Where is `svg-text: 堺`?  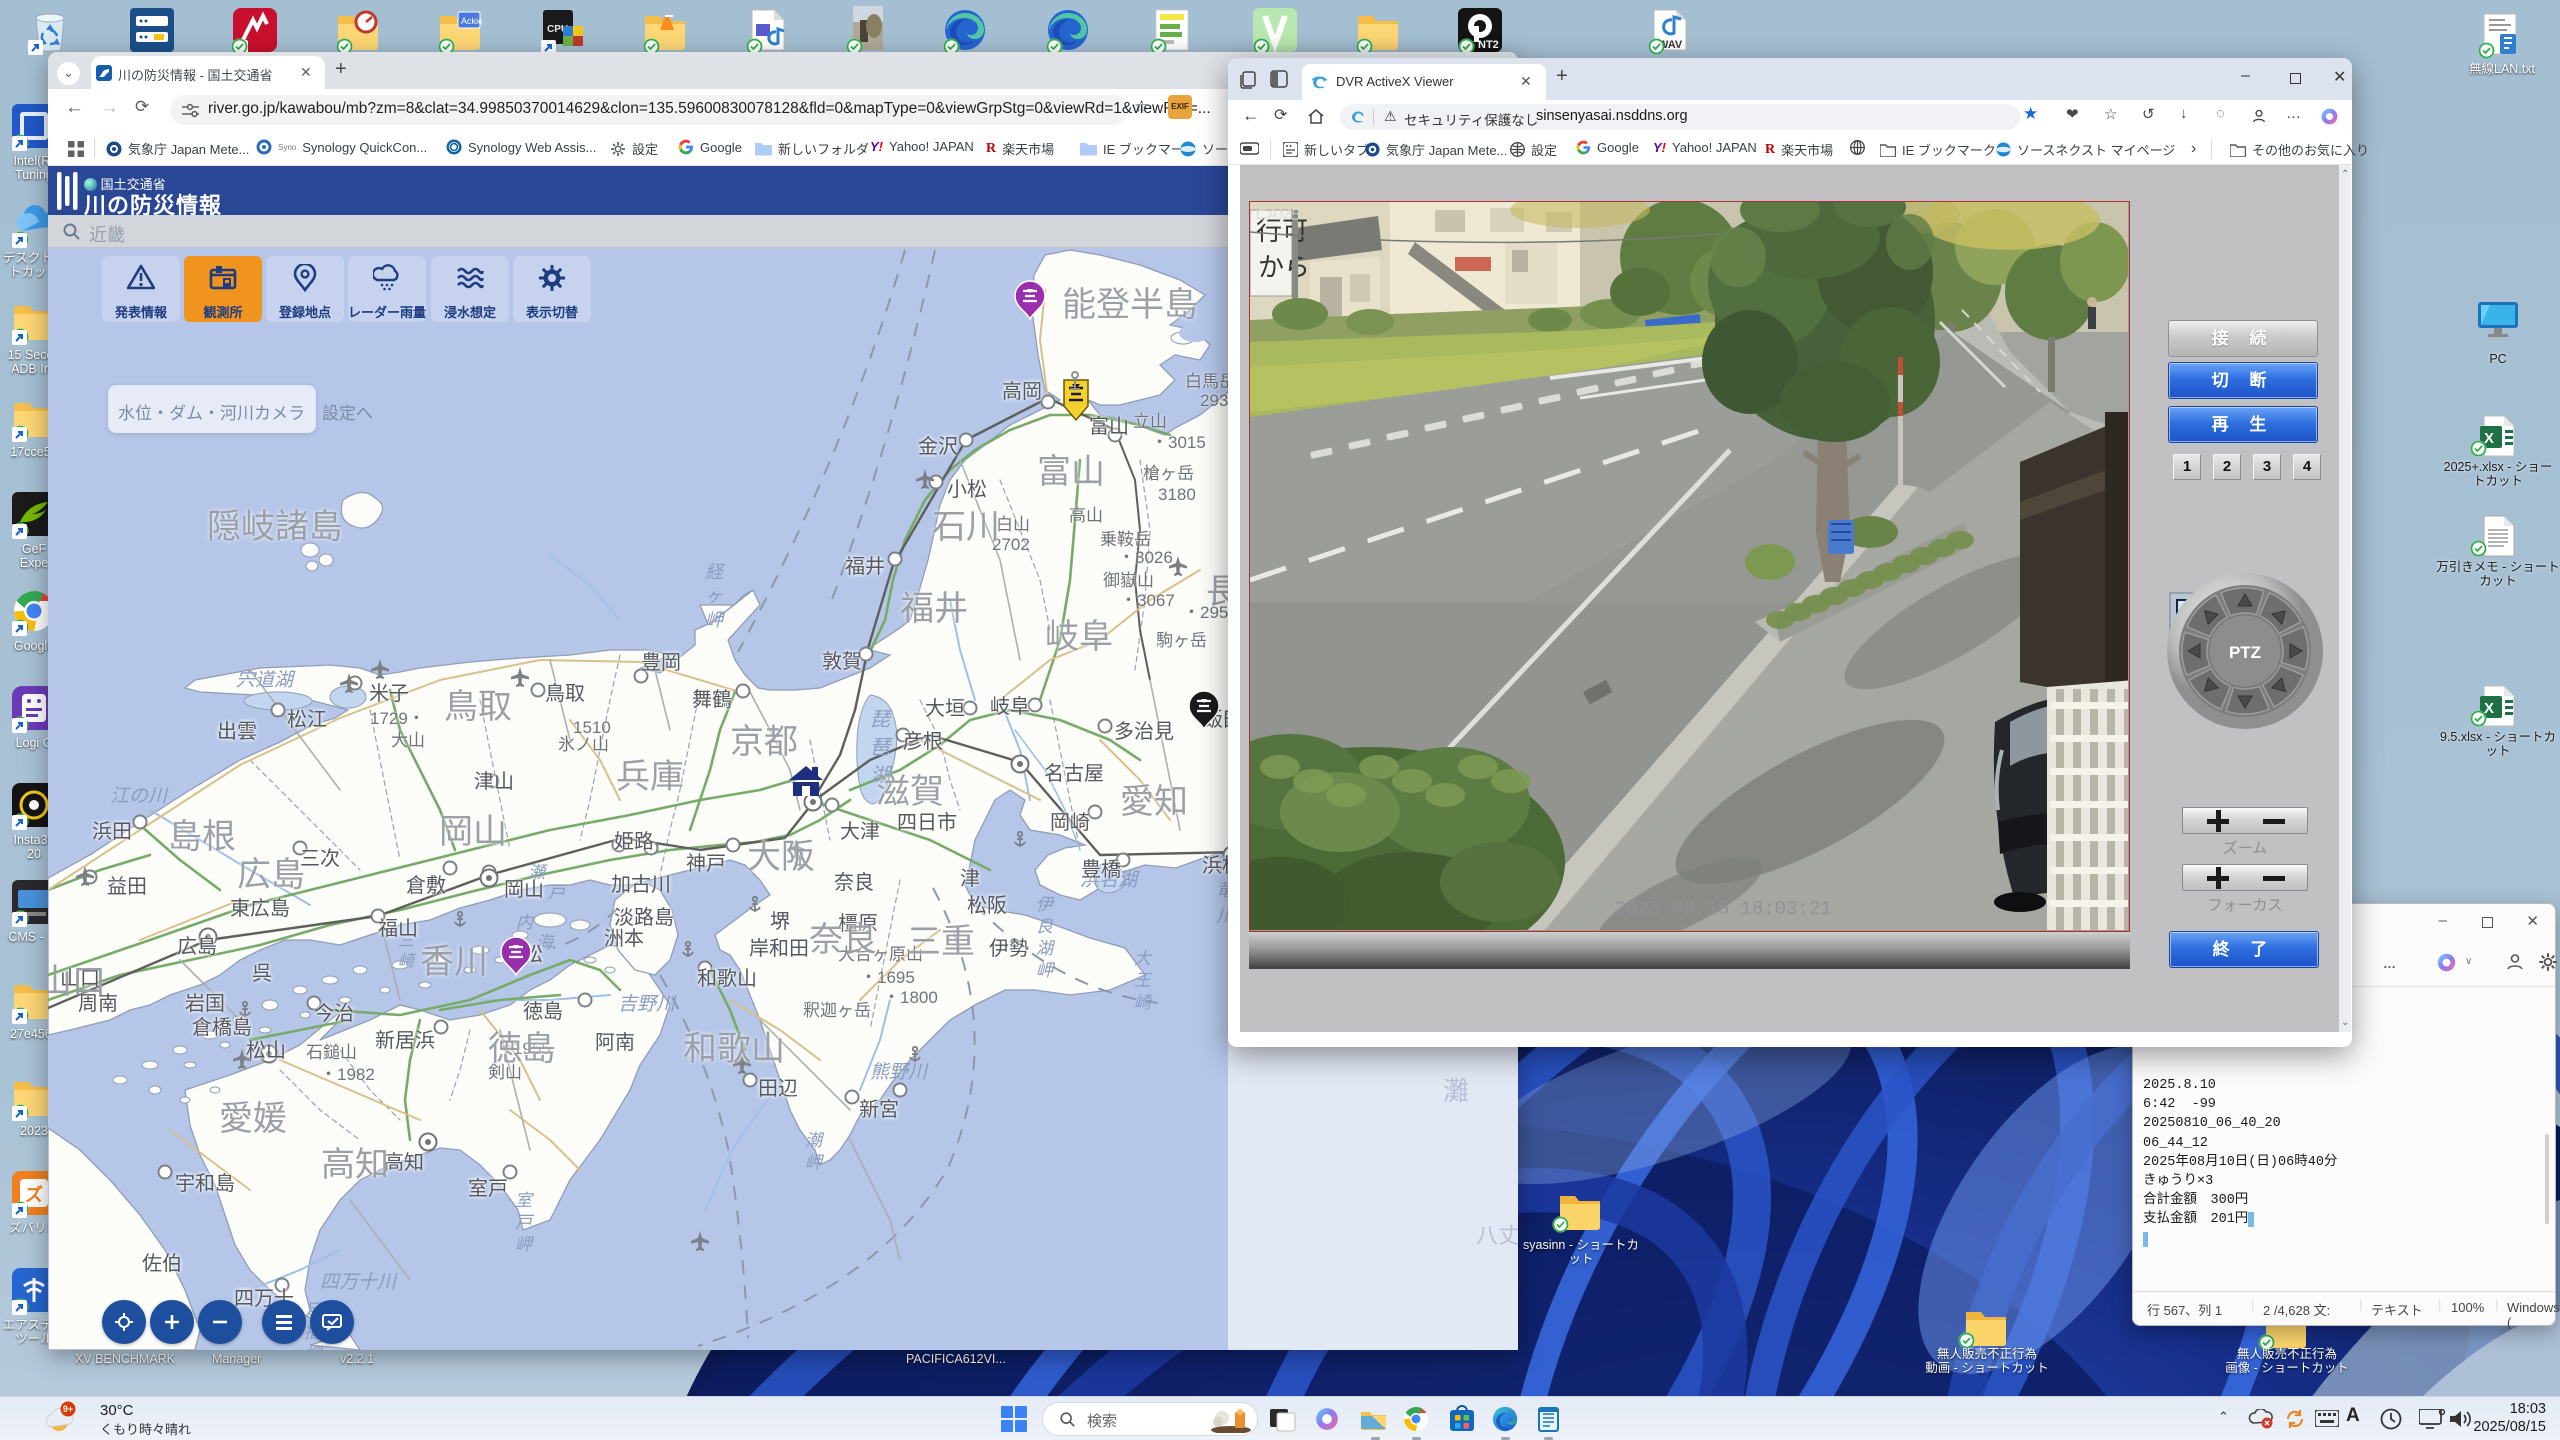
svg-text: 堺 is located at coordinates (780, 921).